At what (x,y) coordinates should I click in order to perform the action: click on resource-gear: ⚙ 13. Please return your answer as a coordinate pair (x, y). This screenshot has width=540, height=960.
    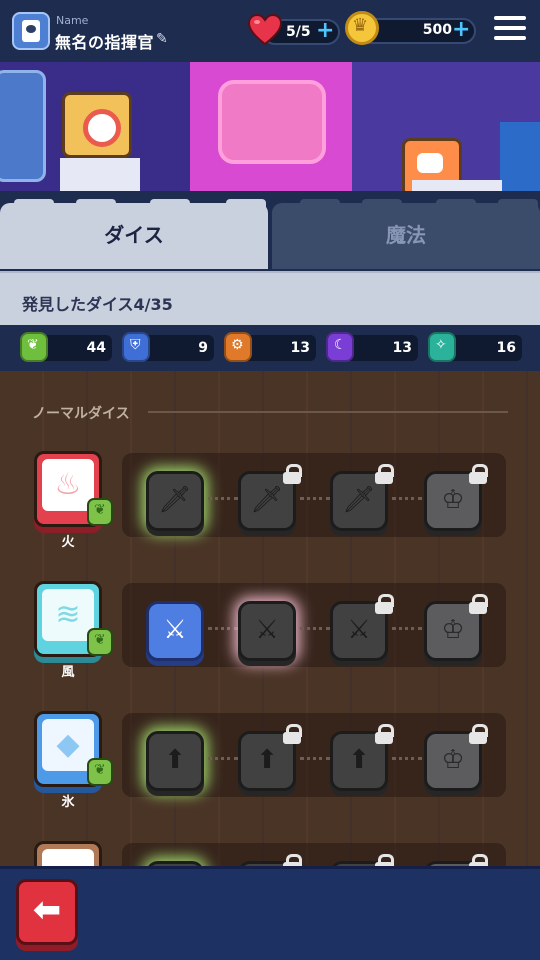
    Looking at the image, I should click on (270, 347).